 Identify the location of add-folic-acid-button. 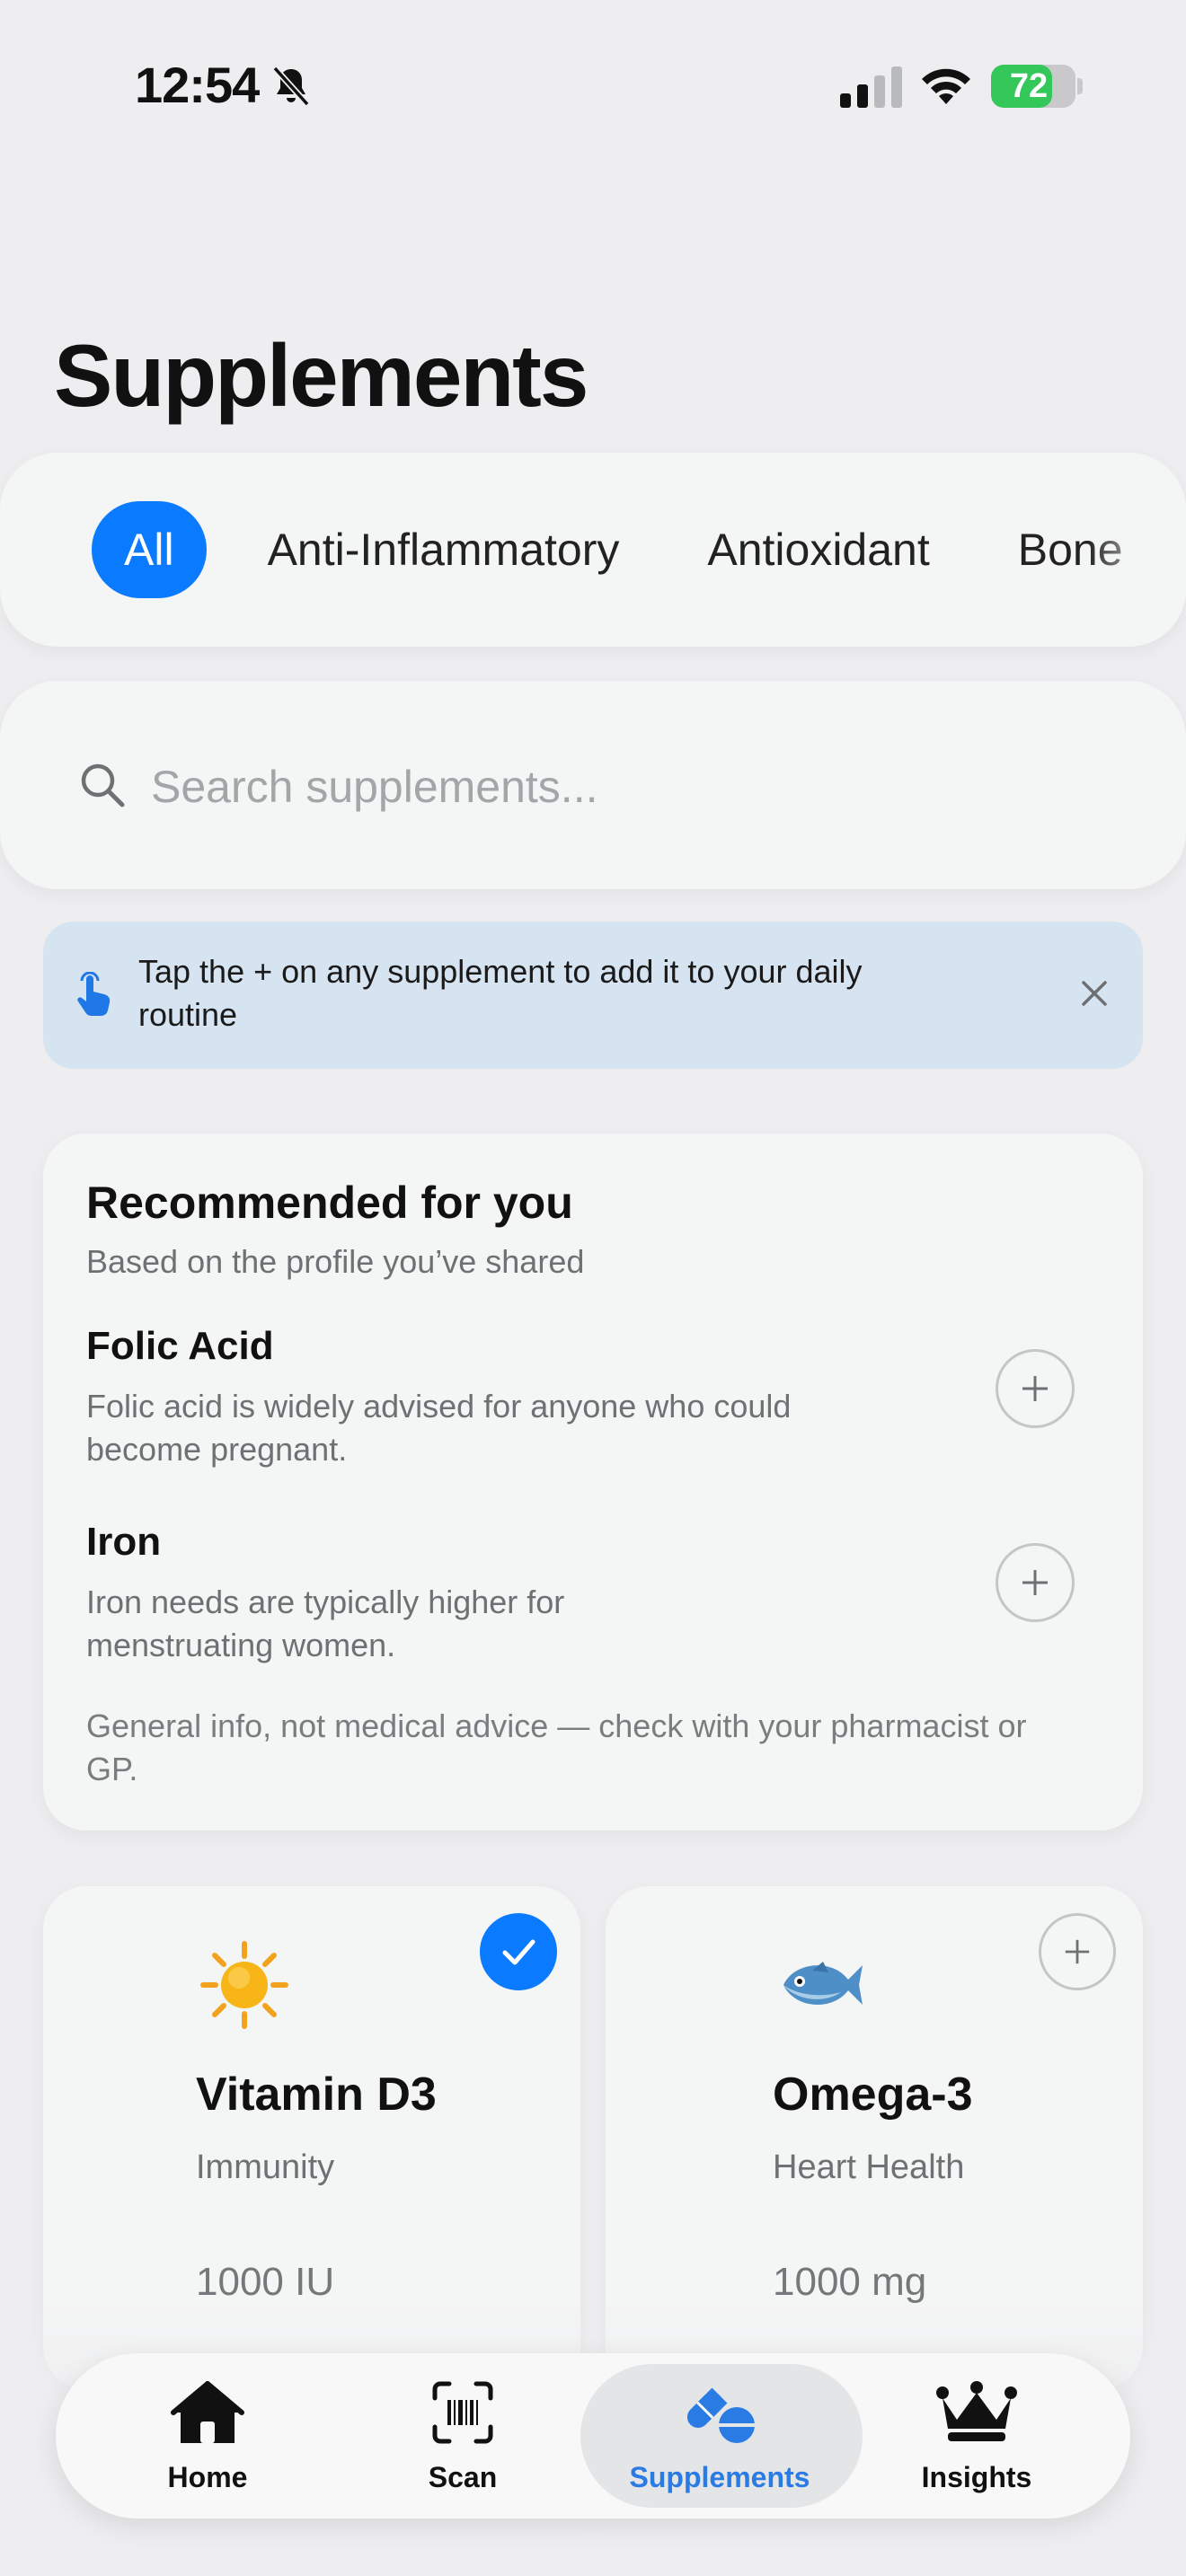
(1035, 1388).